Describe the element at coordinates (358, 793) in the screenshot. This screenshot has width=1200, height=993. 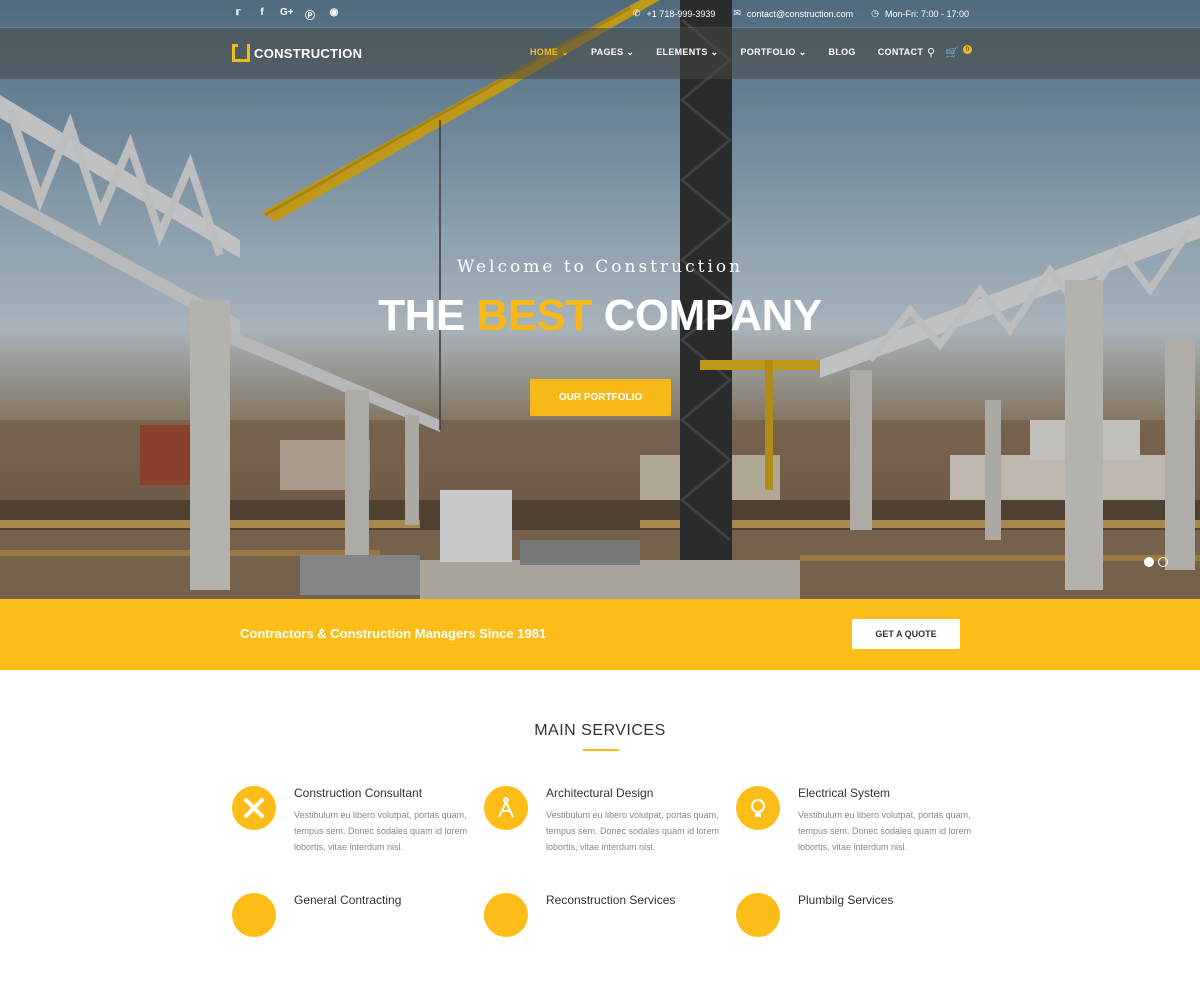
I see `service-title: Construction Consultant` at that location.